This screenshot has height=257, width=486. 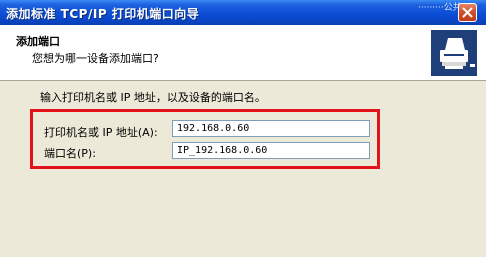 I want to click on close-icon, so click(x=467, y=12).